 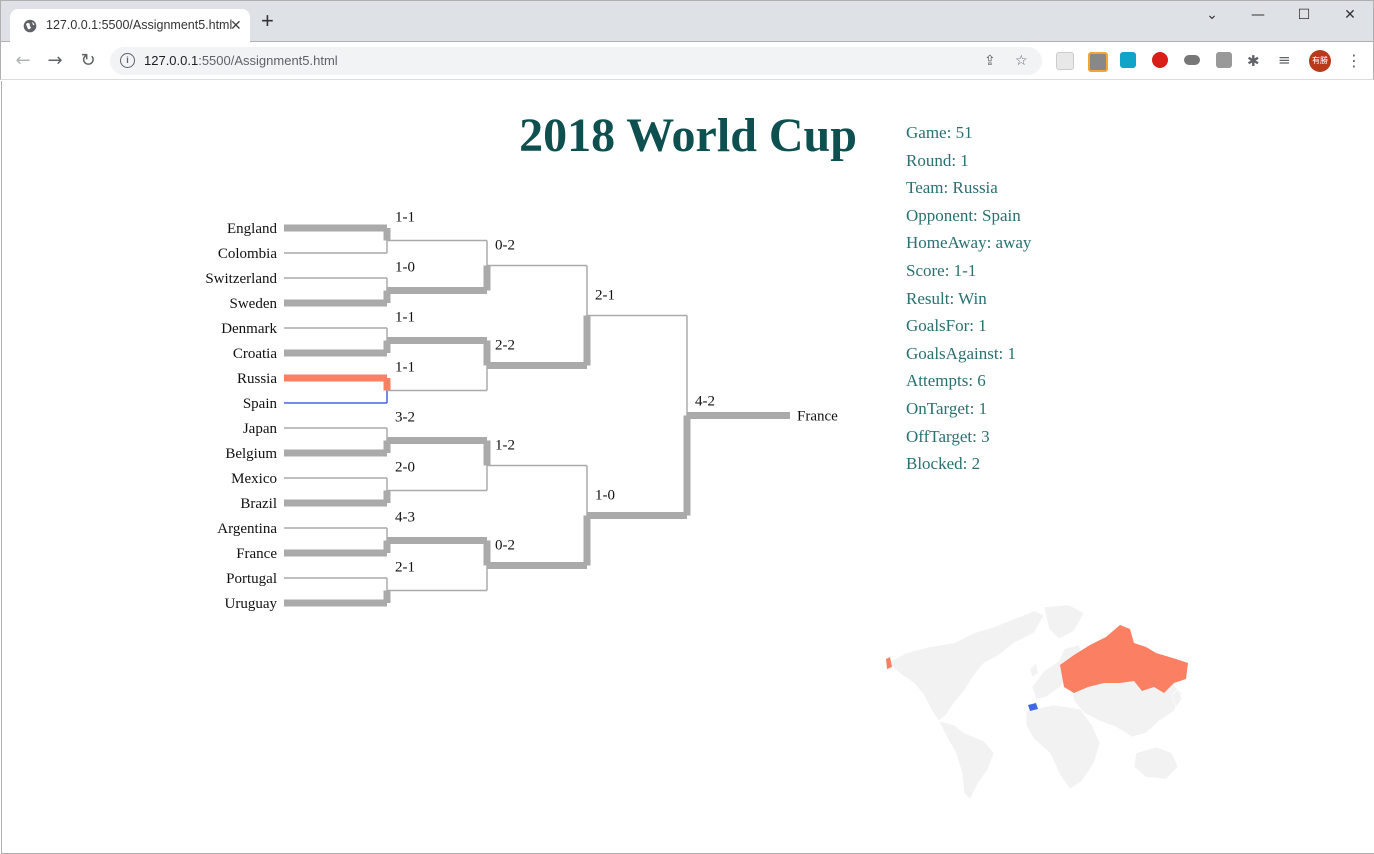 I want to click on maximize-button: ☐, so click(x=1304, y=18).